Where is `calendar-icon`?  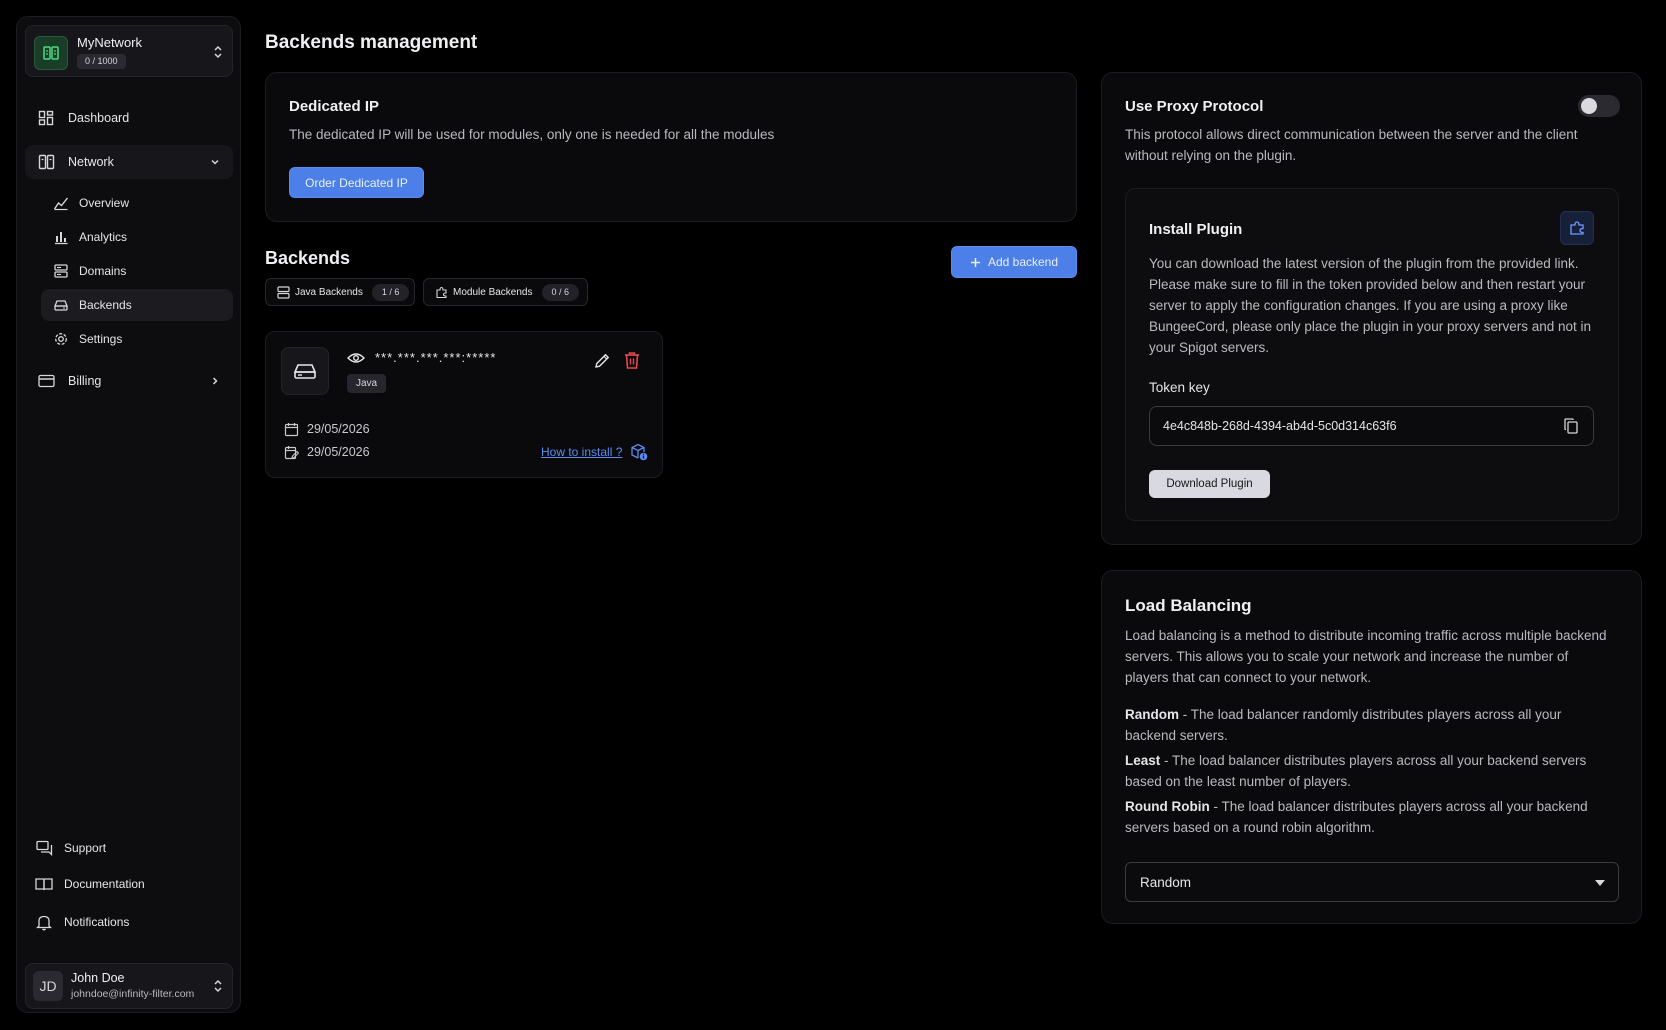 calendar-icon is located at coordinates (291, 429).